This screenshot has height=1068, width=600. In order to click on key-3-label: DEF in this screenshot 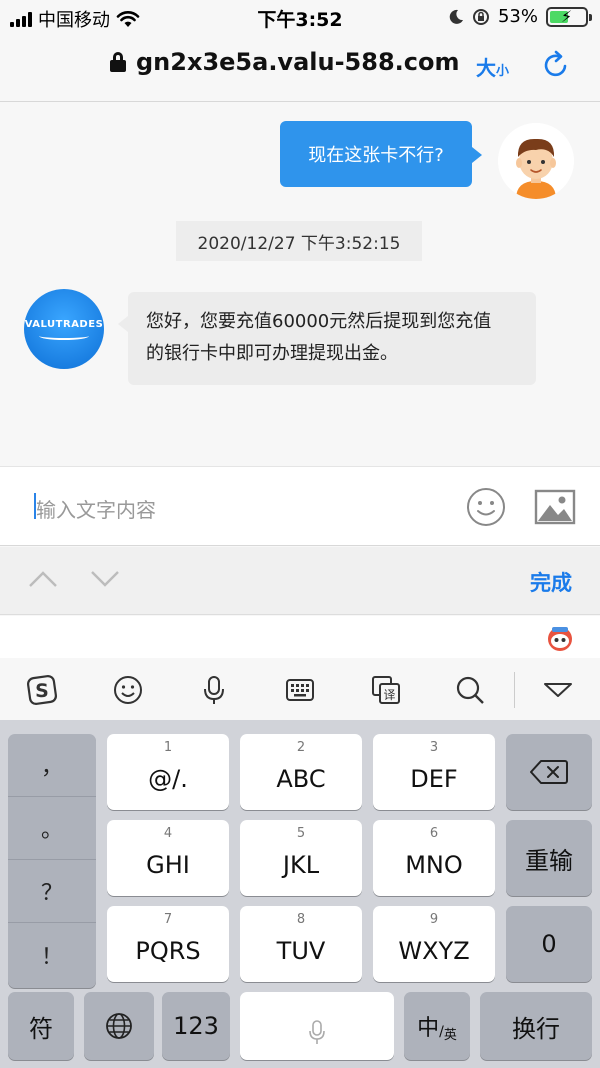, I will do `click(434, 779)`.